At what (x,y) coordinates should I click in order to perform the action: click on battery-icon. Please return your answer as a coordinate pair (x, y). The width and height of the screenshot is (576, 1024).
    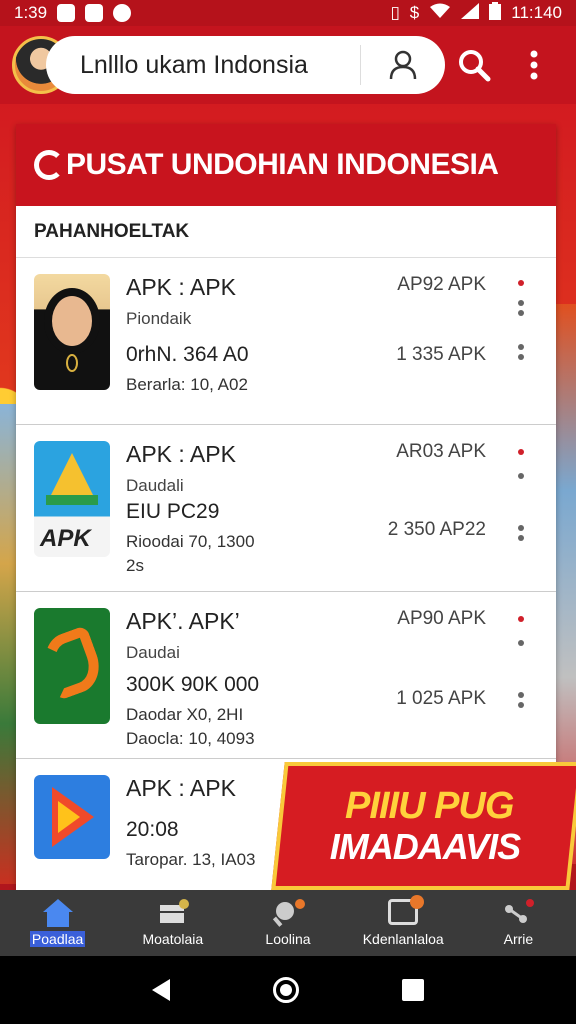
    Looking at the image, I should click on (495, 13).